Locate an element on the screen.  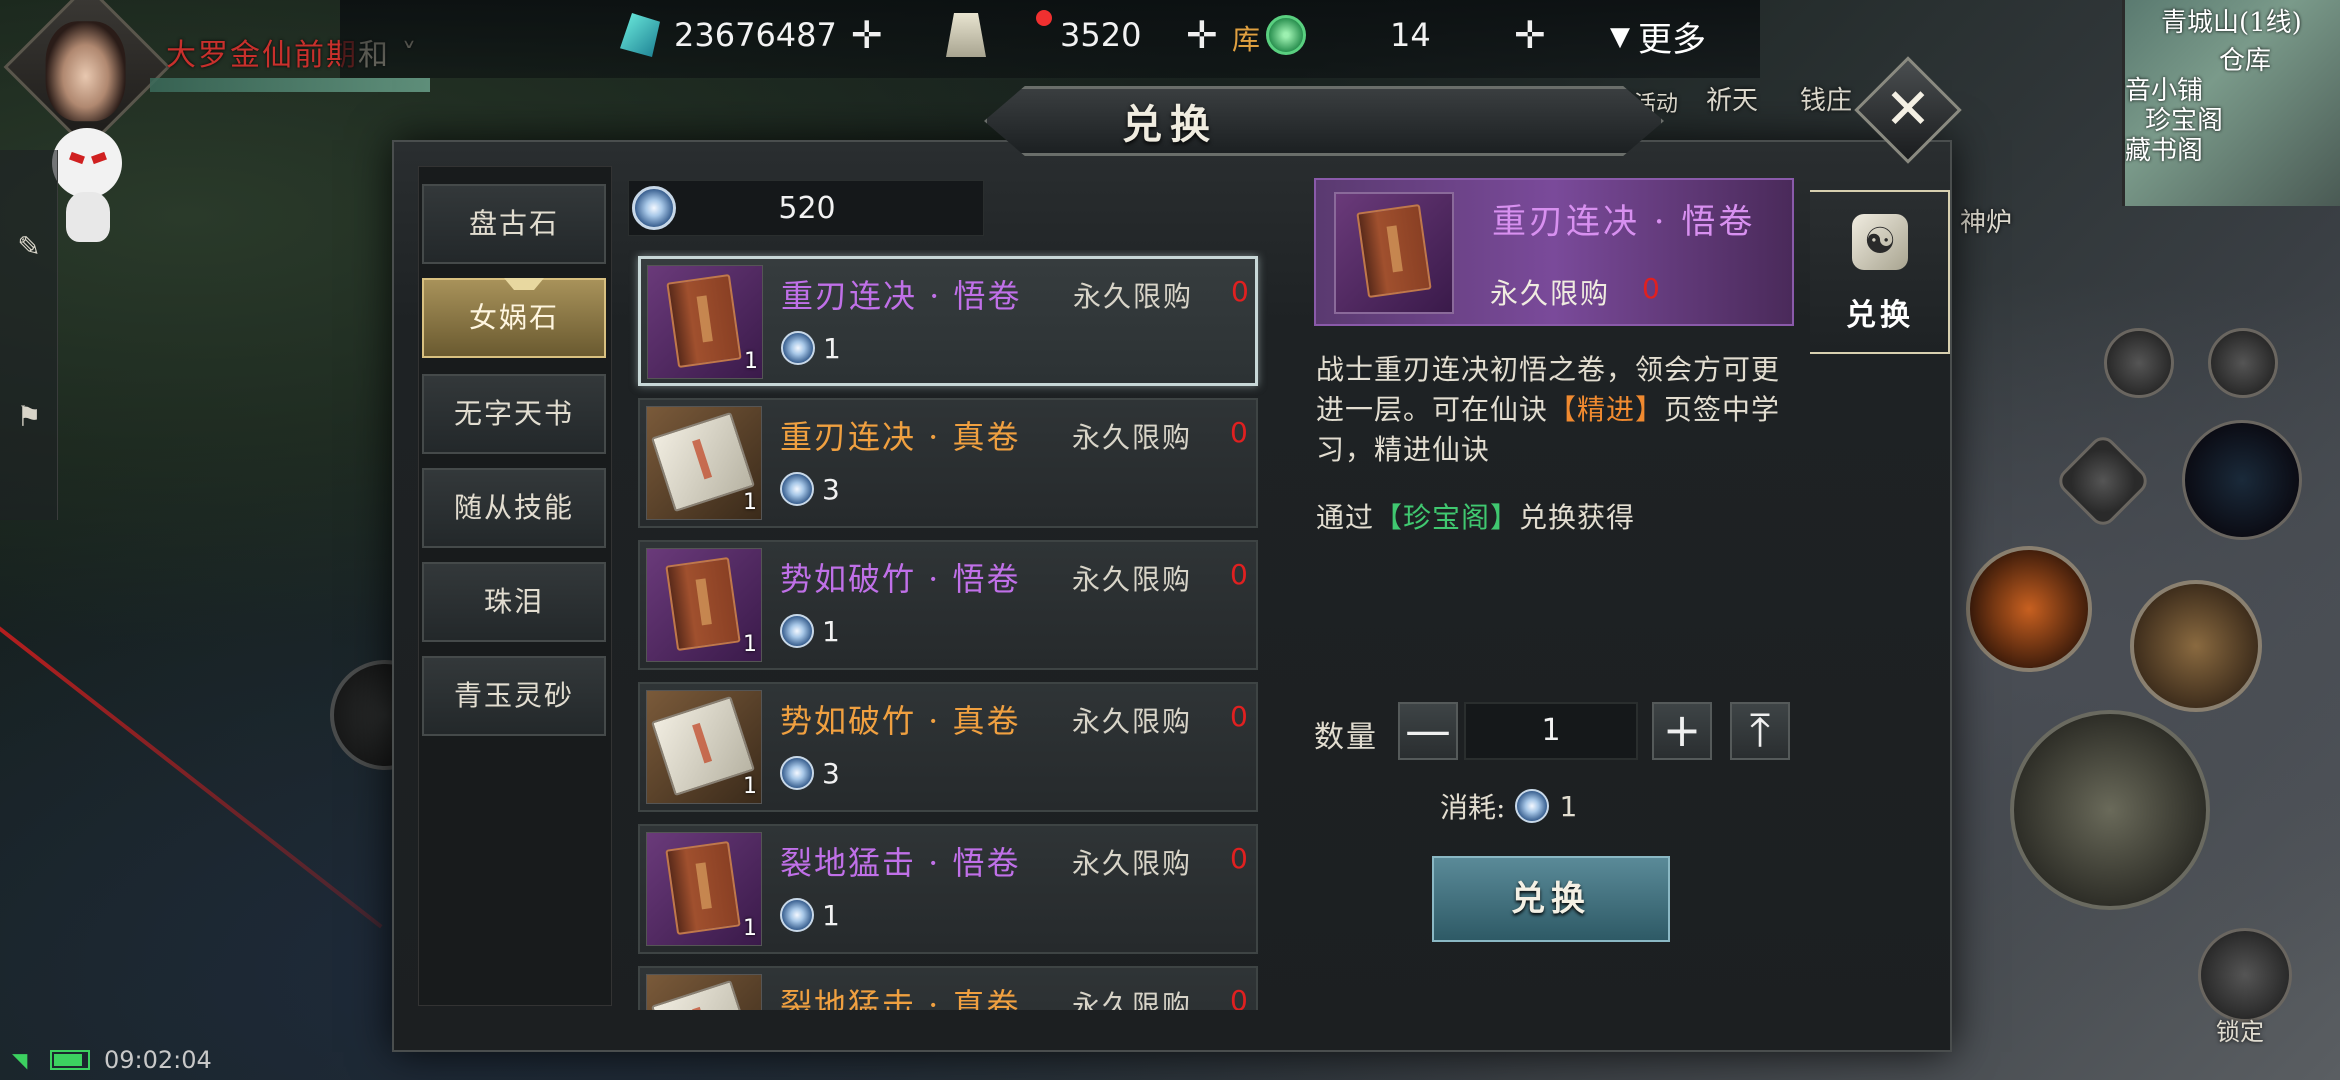
target-icon is located at coordinates (2243, 363).